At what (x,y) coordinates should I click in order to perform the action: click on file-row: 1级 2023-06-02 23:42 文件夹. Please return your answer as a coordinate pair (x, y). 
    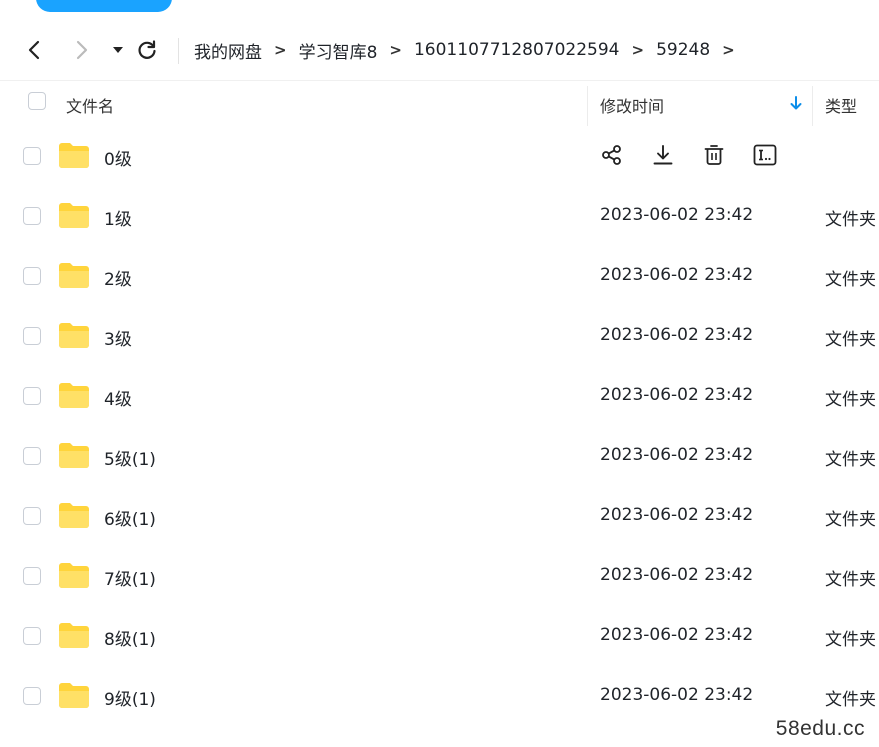
    Looking at the image, I should click on (439, 216).